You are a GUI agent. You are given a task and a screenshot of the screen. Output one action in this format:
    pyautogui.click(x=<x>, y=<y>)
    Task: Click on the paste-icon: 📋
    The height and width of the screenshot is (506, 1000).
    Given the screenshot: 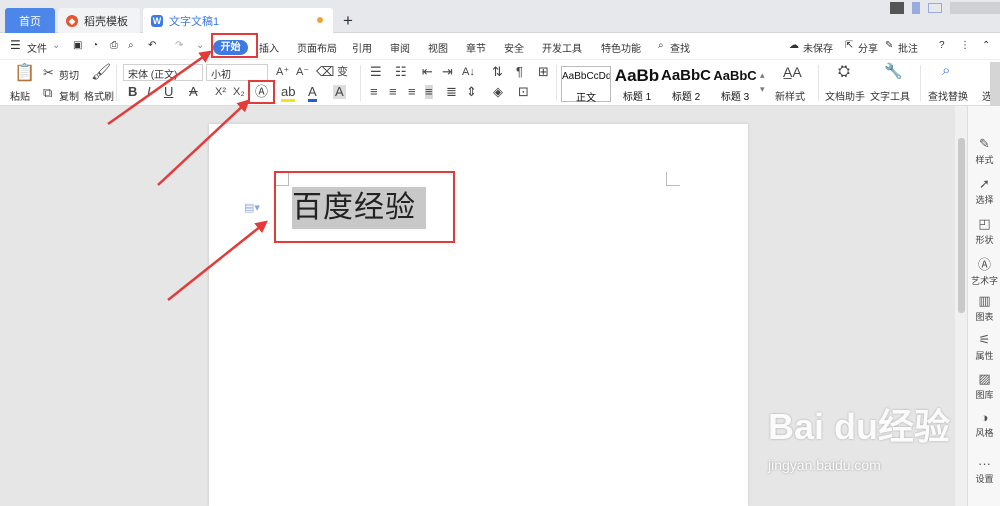 What is the action you would take?
    pyautogui.click(x=24, y=72)
    